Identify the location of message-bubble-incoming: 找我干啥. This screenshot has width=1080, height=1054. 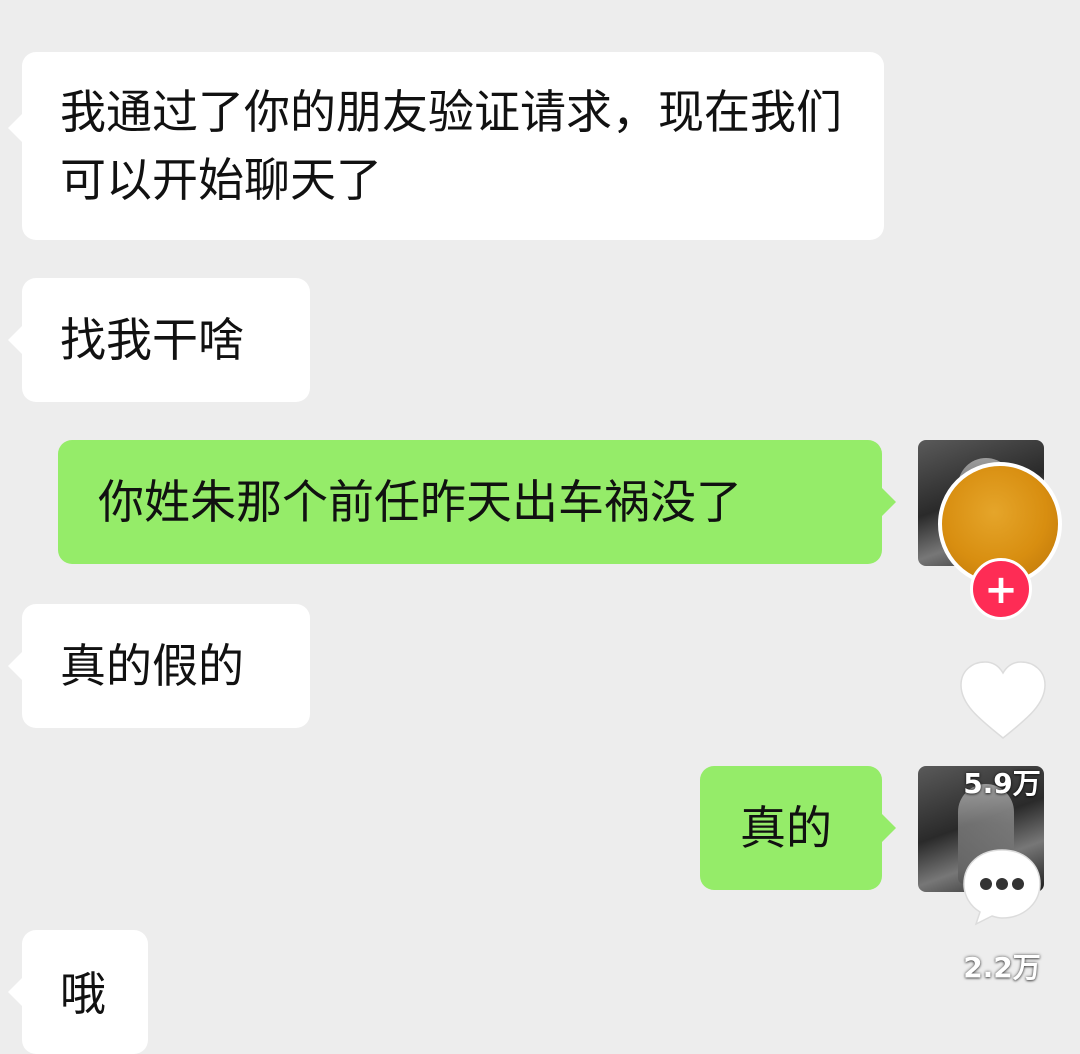
(159, 340).